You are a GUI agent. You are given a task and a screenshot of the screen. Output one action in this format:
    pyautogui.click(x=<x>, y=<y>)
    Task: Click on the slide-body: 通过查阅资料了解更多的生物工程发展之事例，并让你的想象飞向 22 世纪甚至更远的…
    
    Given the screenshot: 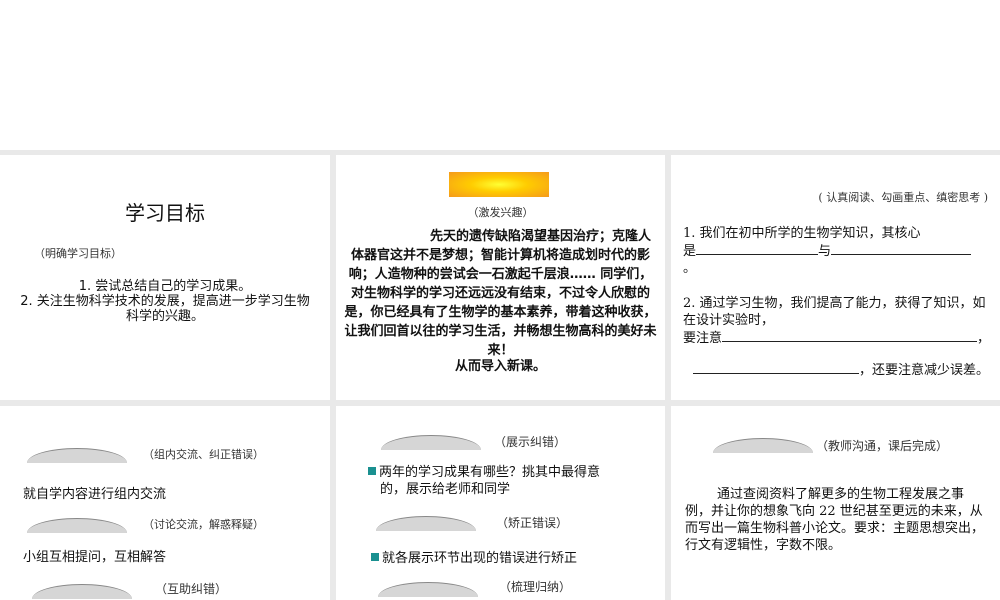 What is the action you would take?
    pyautogui.click(x=835, y=520)
    